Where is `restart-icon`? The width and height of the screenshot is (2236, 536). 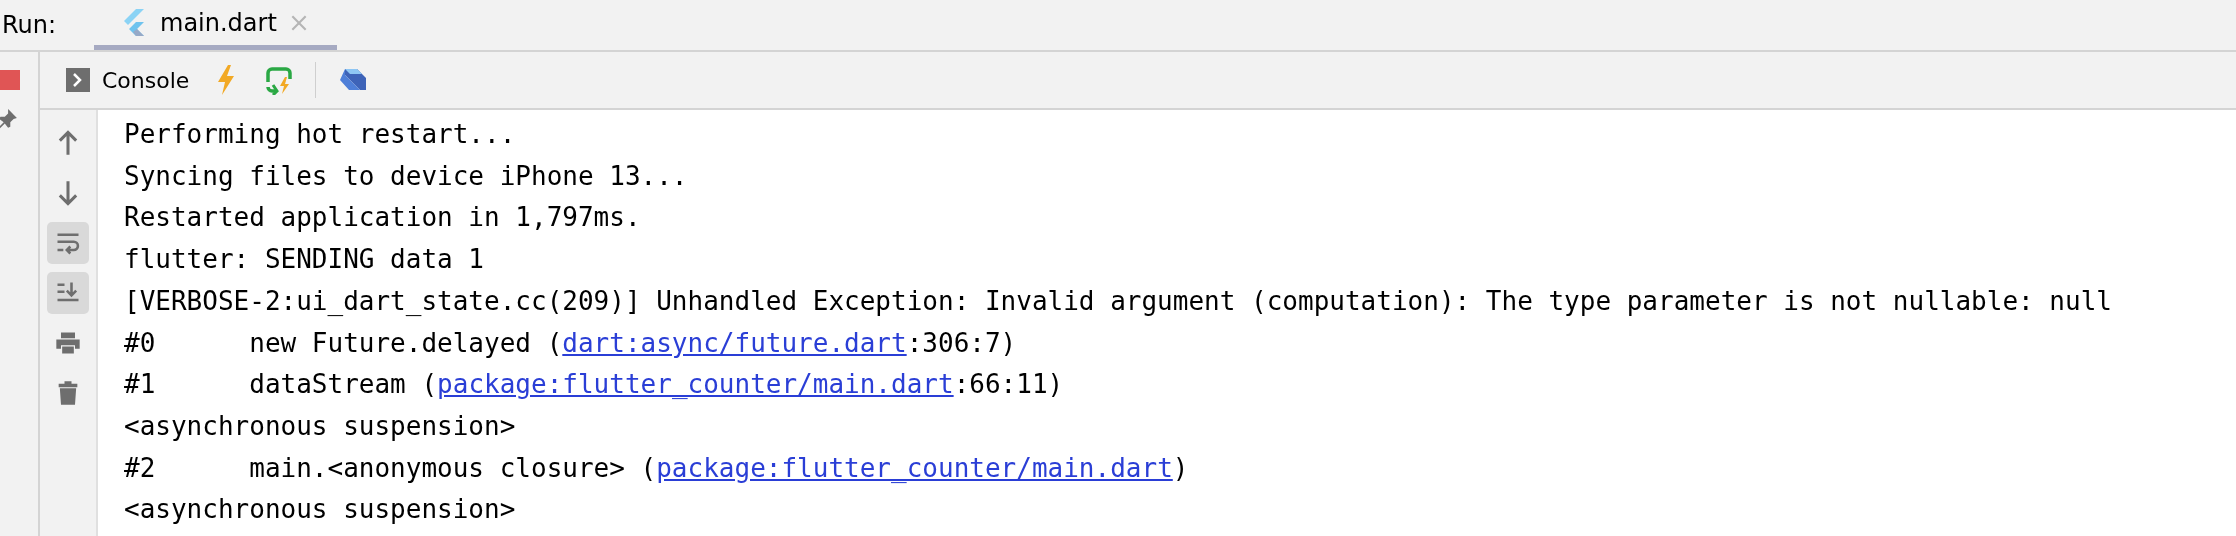 restart-icon is located at coordinates (278, 80).